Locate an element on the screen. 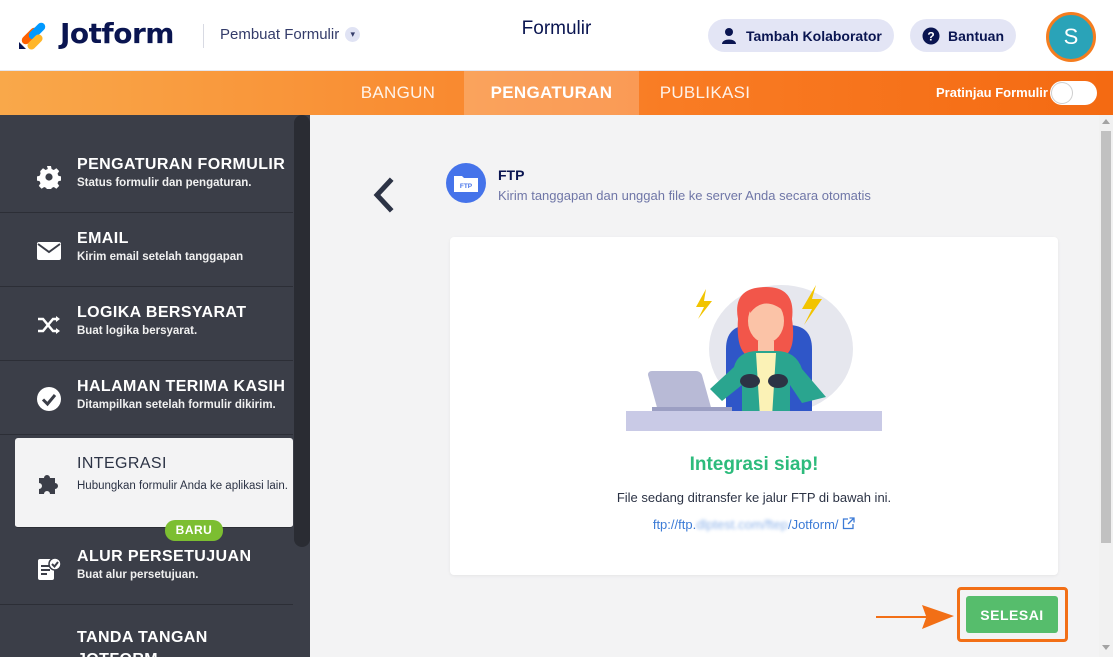 Image resolution: width=1113 pixels, height=657 pixels. add-collaborator-button: Tambah Kolaborator is located at coordinates (801, 35).